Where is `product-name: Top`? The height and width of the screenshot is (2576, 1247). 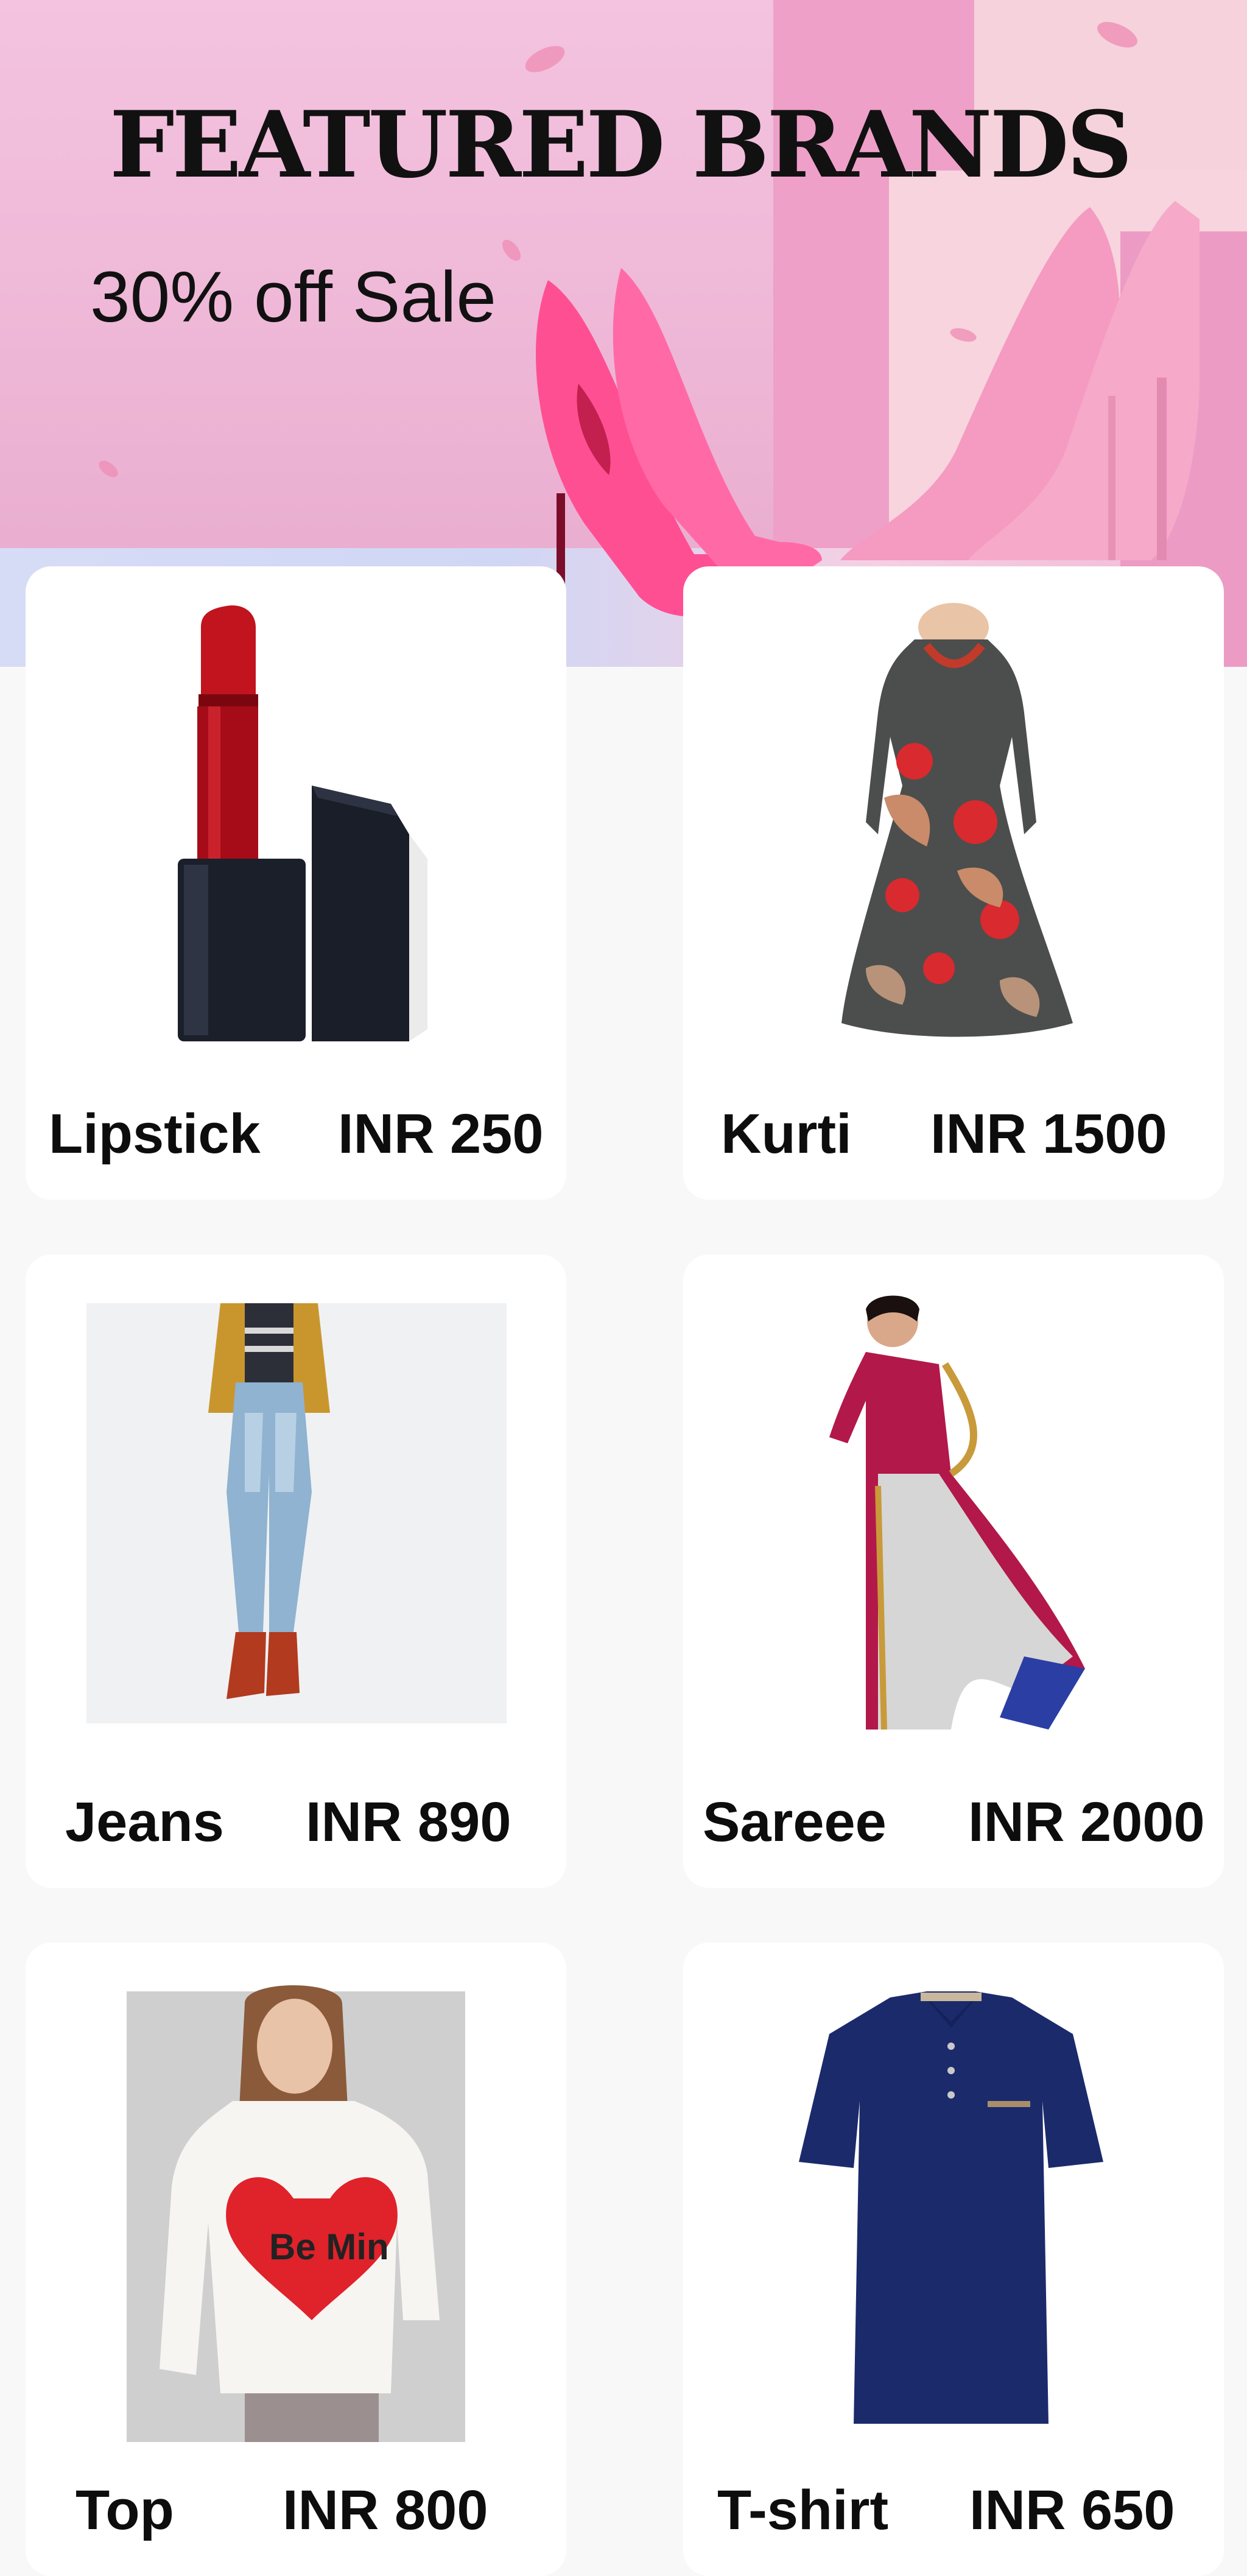
product-name: Top is located at coordinates (125, 2510).